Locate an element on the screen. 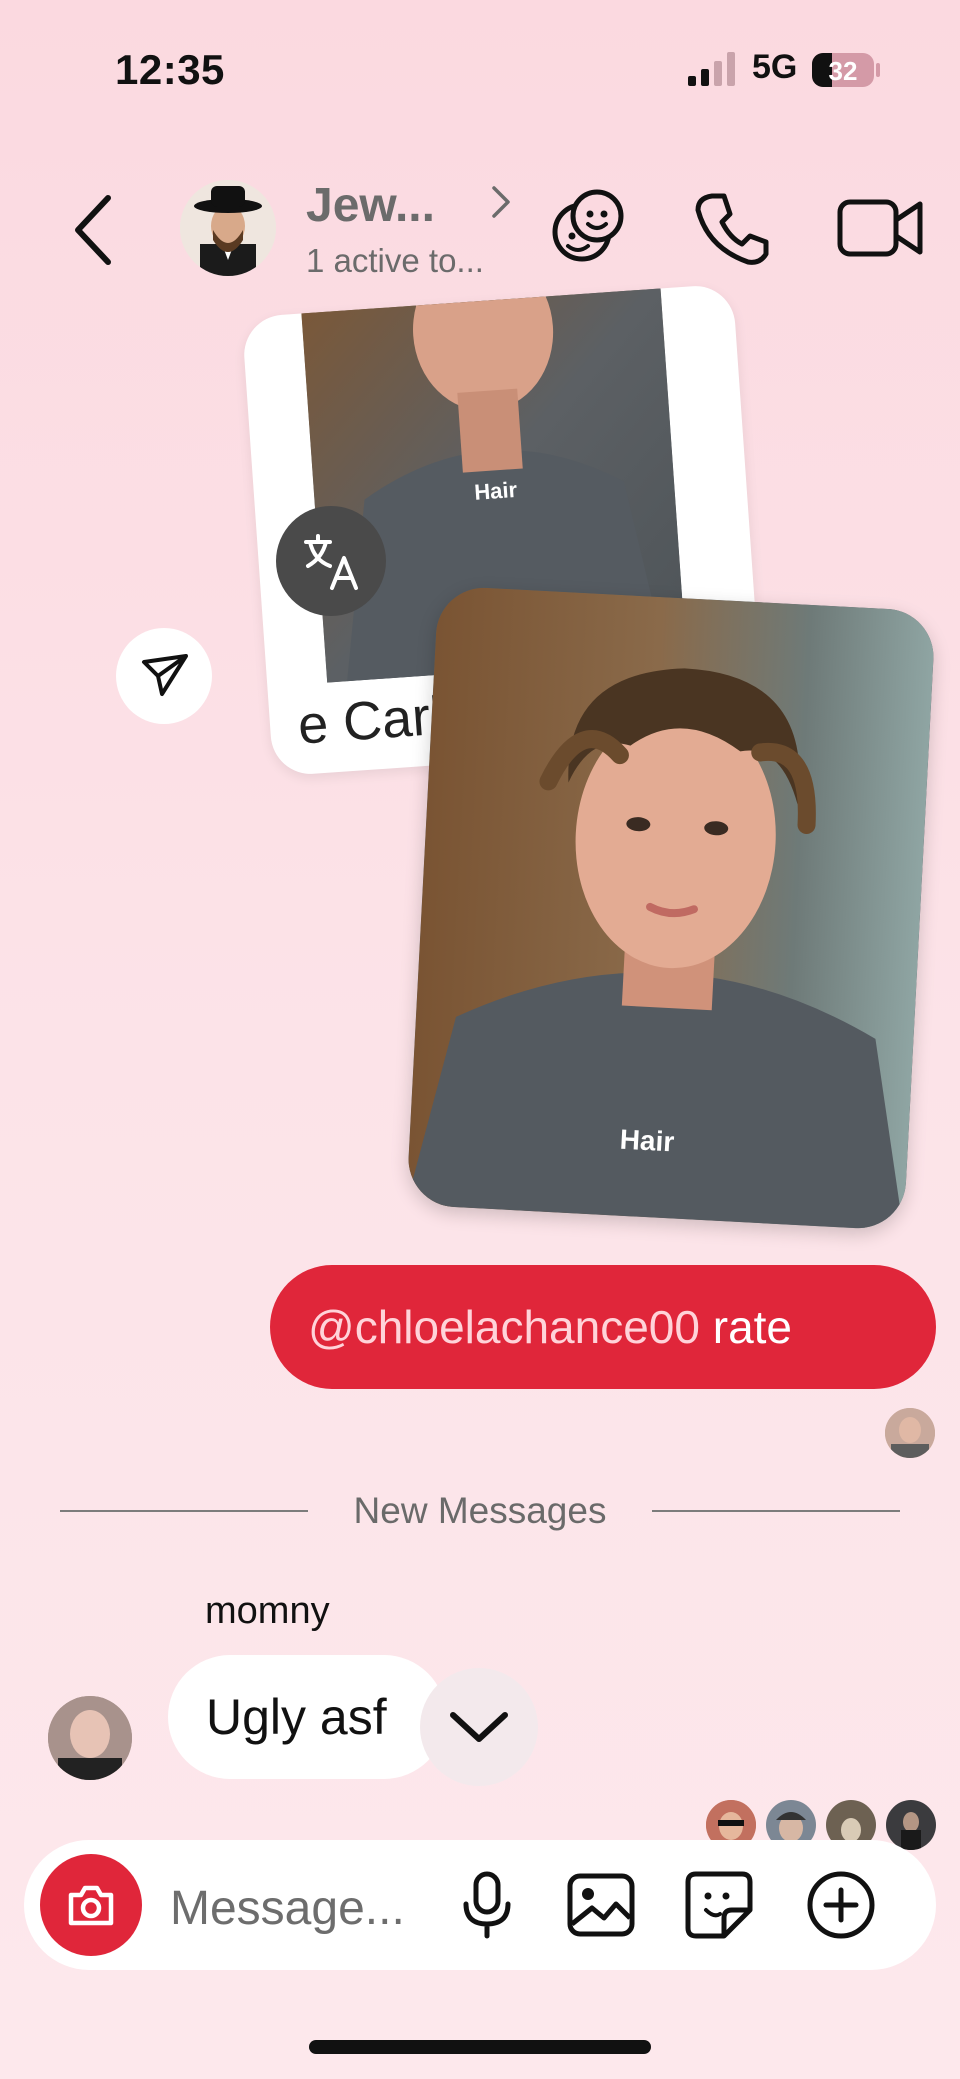  sender-name: momny is located at coordinates (267, 1611).